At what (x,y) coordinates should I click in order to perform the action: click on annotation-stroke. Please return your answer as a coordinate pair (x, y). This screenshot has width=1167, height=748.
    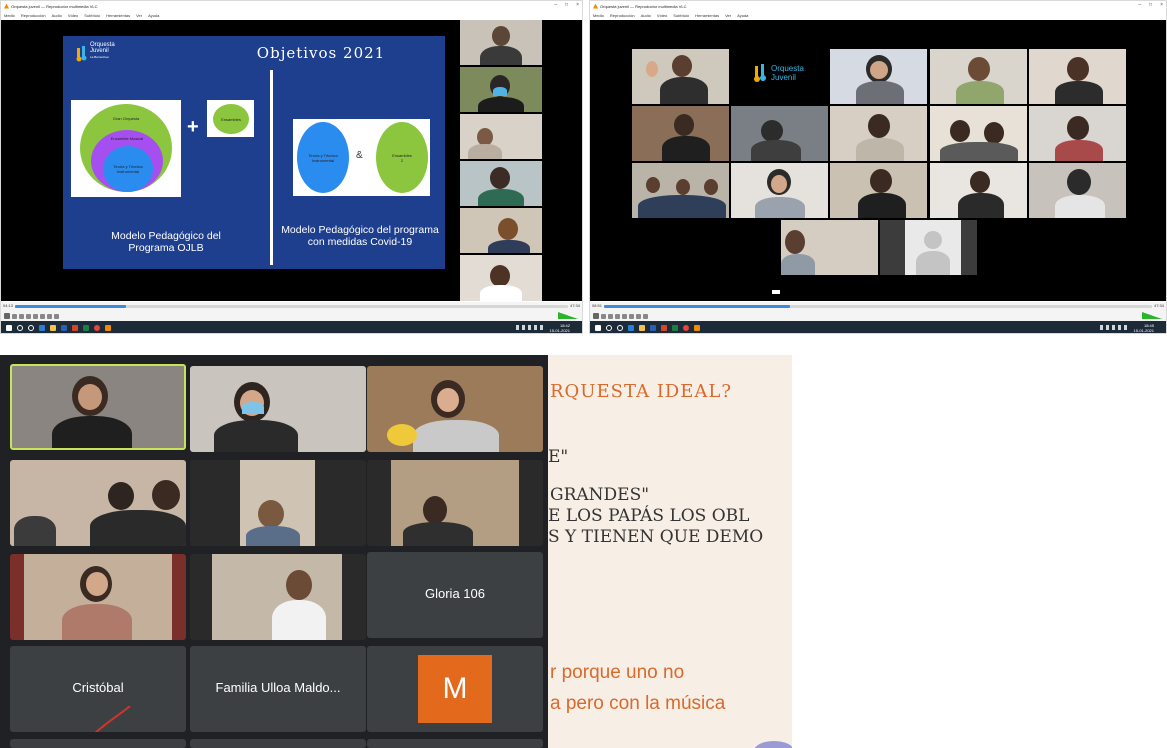
    Looking at the image, I should click on (112, 719).